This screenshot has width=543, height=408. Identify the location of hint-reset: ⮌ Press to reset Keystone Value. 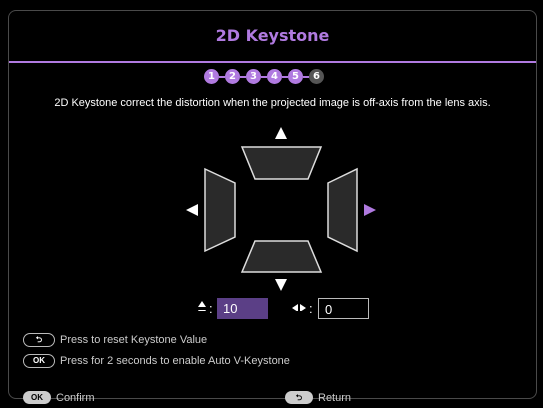
(115, 340).